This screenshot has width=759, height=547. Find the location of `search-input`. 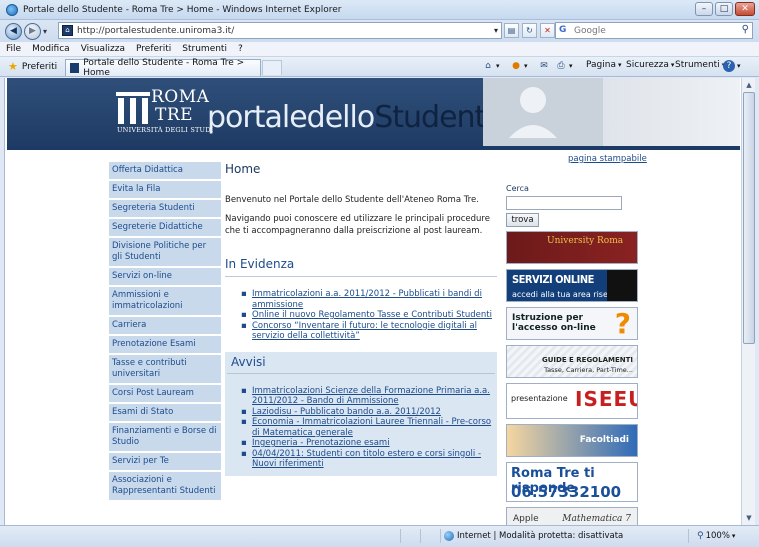

search-input is located at coordinates (649, 30).